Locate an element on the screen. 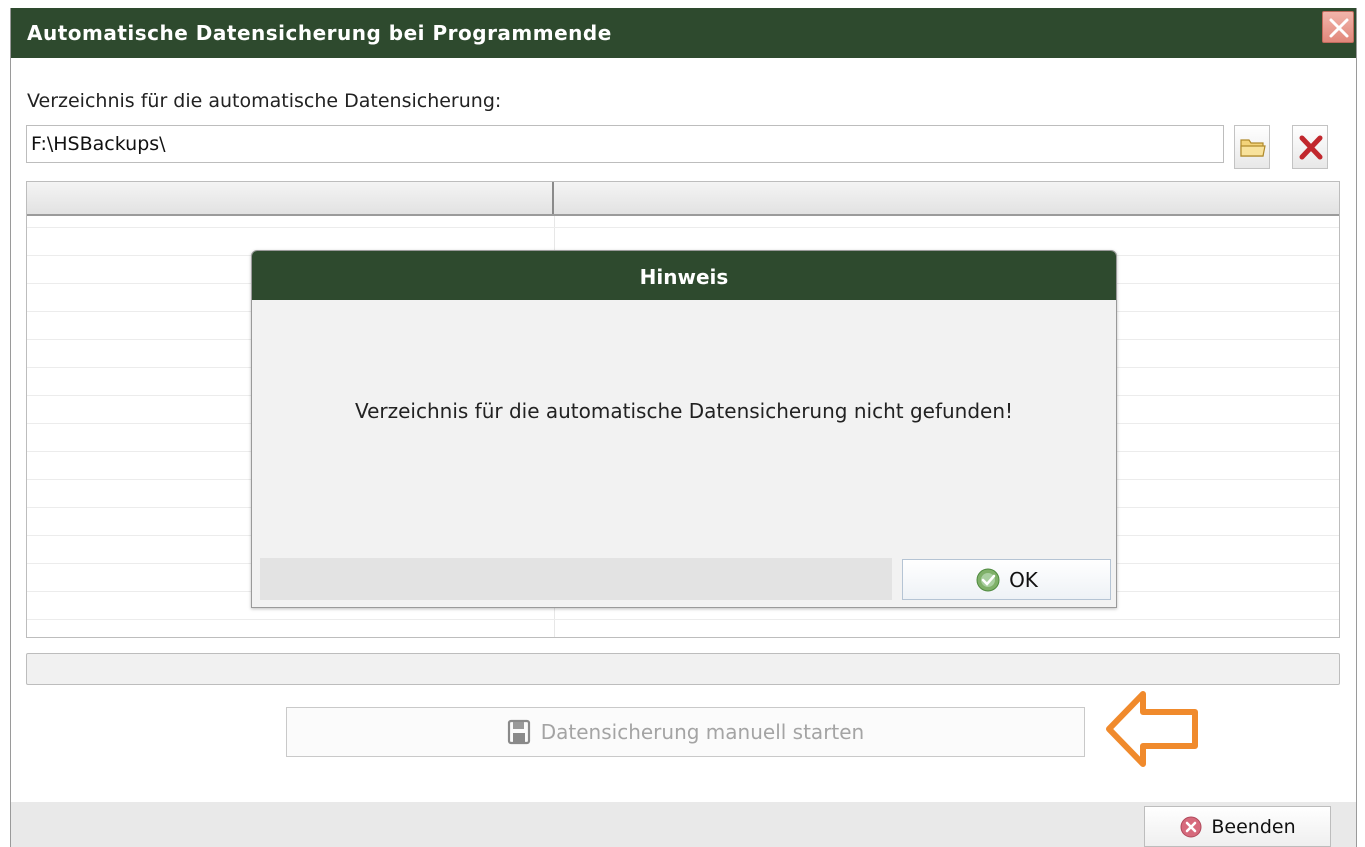 This screenshot has height=847, width=1365. delete-x-icon is located at coordinates (1311, 147).